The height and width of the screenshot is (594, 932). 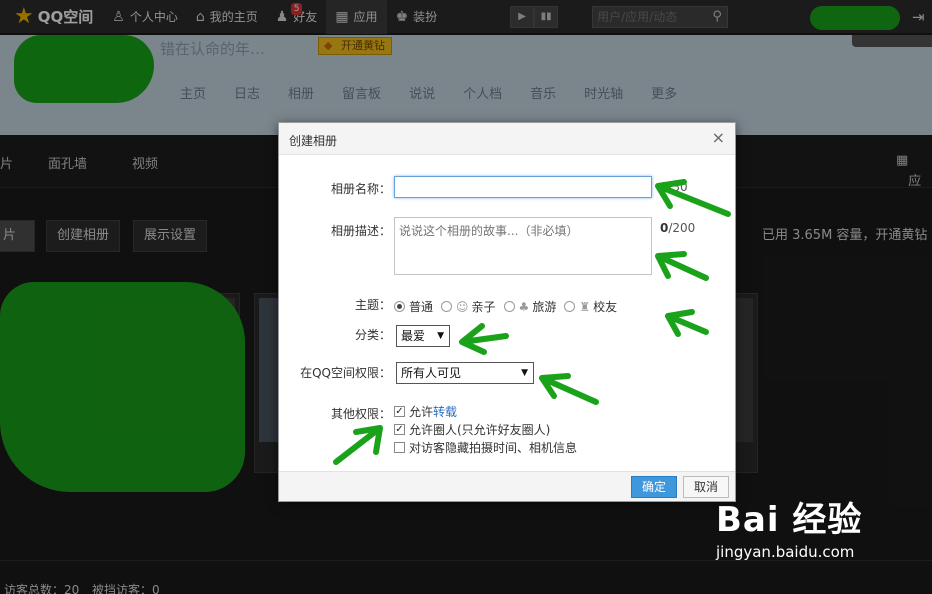 I want to click on watermark-logo: Bai 经验, so click(x=789, y=520).